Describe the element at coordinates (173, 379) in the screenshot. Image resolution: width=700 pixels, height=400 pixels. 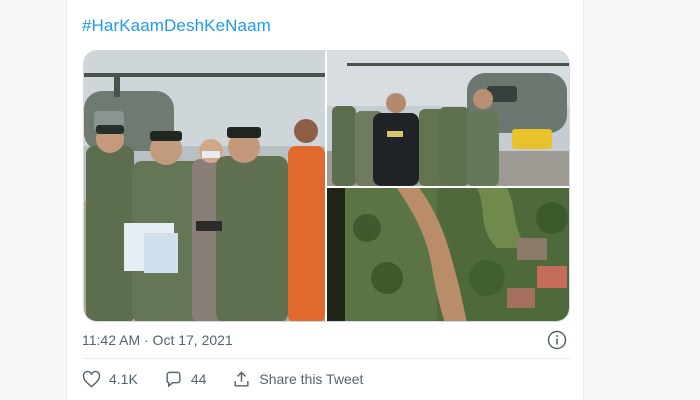
I see `reply-bubble-icon` at that location.